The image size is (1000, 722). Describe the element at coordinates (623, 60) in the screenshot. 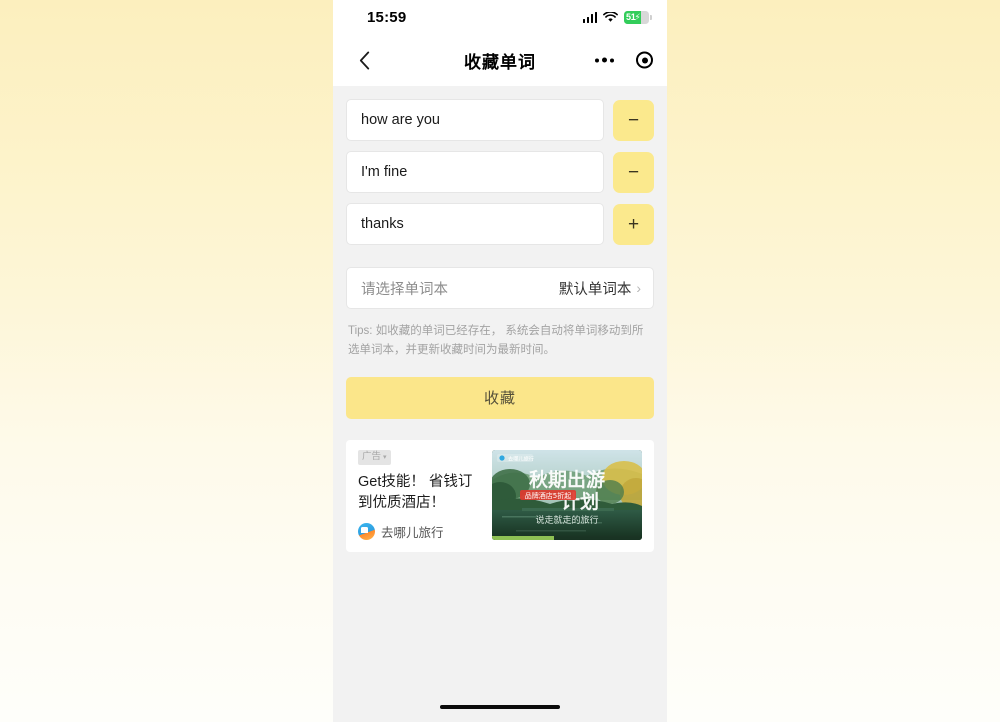

I see `wechat-capsule` at that location.